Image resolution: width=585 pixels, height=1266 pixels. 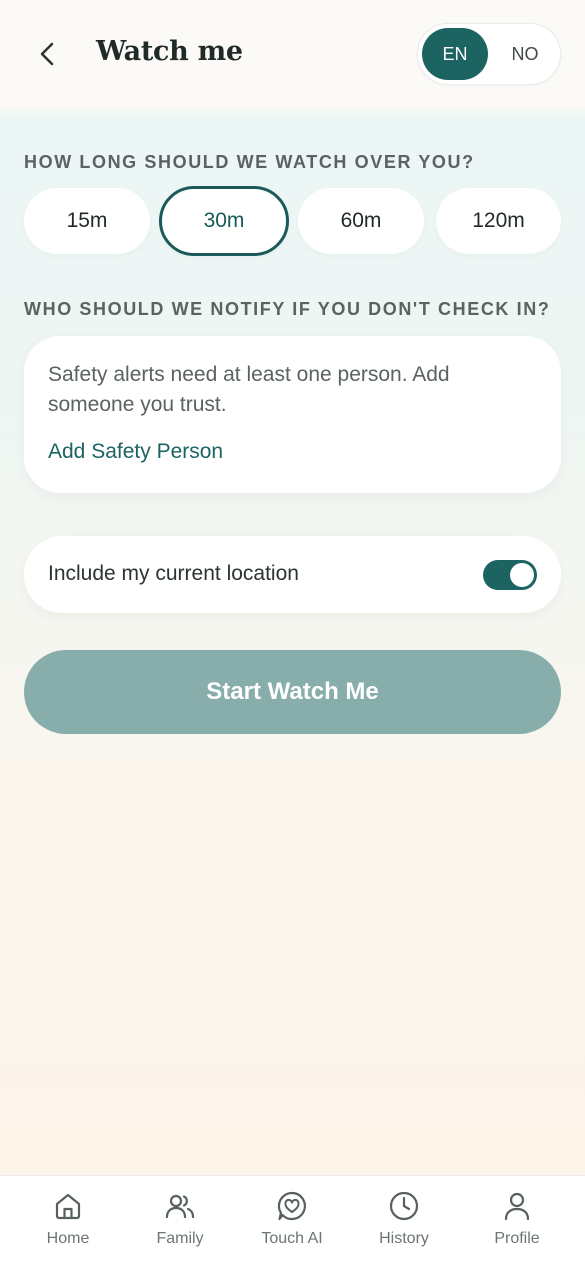 What do you see at coordinates (87, 221) in the screenshot?
I see `duration-option-15m: 15m` at bounding box center [87, 221].